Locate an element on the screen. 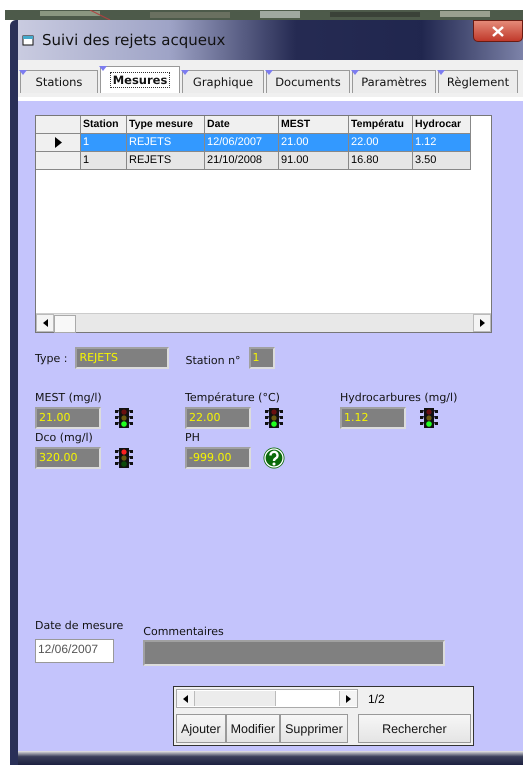 The image size is (523, 765). record-position: 1/2 is located at coordinates (376, 699).